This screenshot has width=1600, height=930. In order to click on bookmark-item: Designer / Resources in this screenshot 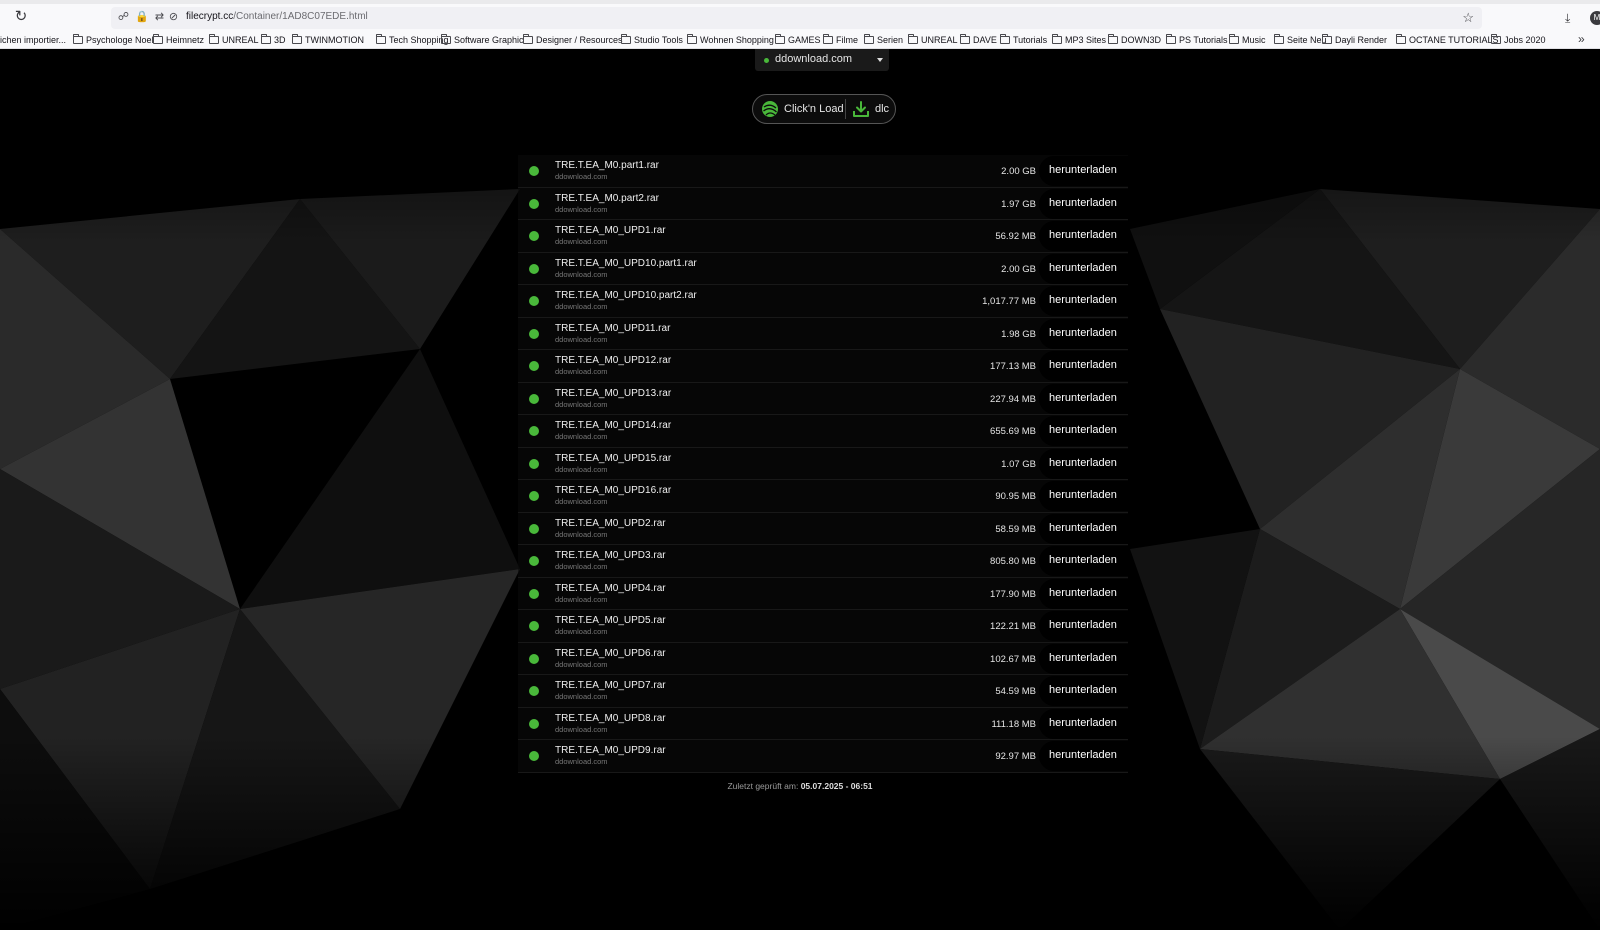, I will do `click(573, 40)`.